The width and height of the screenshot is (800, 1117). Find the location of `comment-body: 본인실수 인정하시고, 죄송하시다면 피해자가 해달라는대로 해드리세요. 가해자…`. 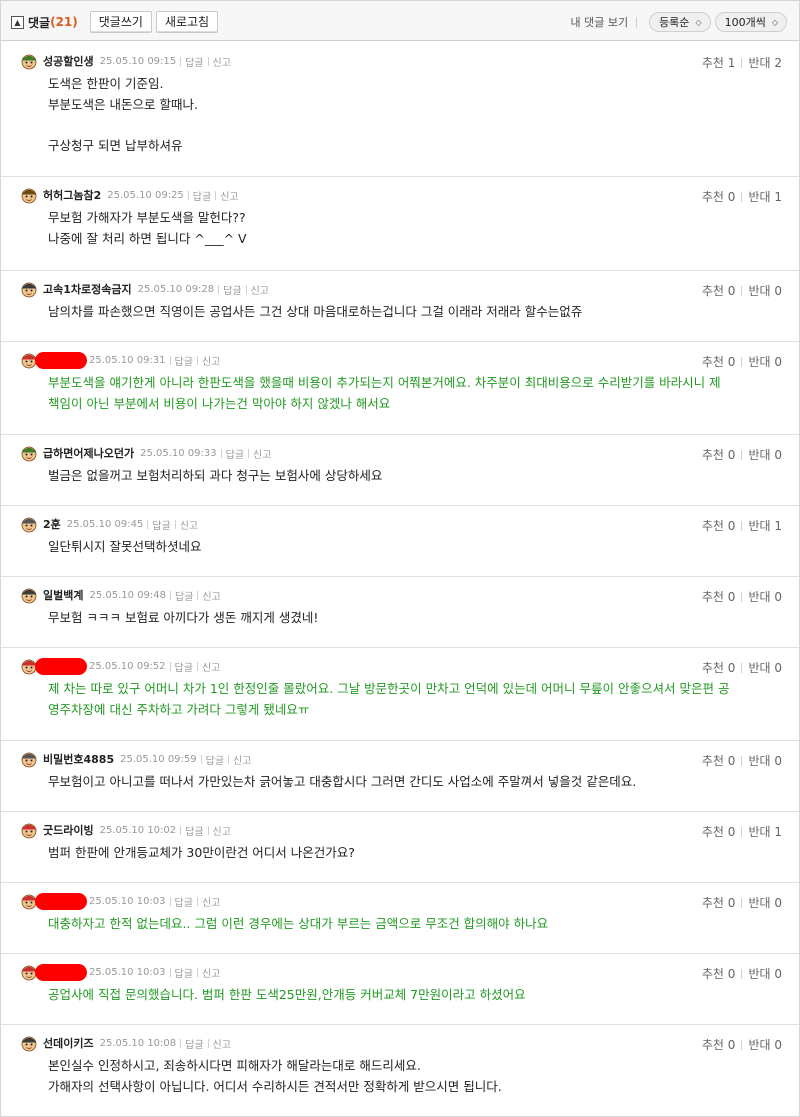

comment-body: 본인실수 인정하시고, 죄송하시다면 피해자가 해달라는대로 해드리세요. 가해자… is located at coordinates (413, 1076).